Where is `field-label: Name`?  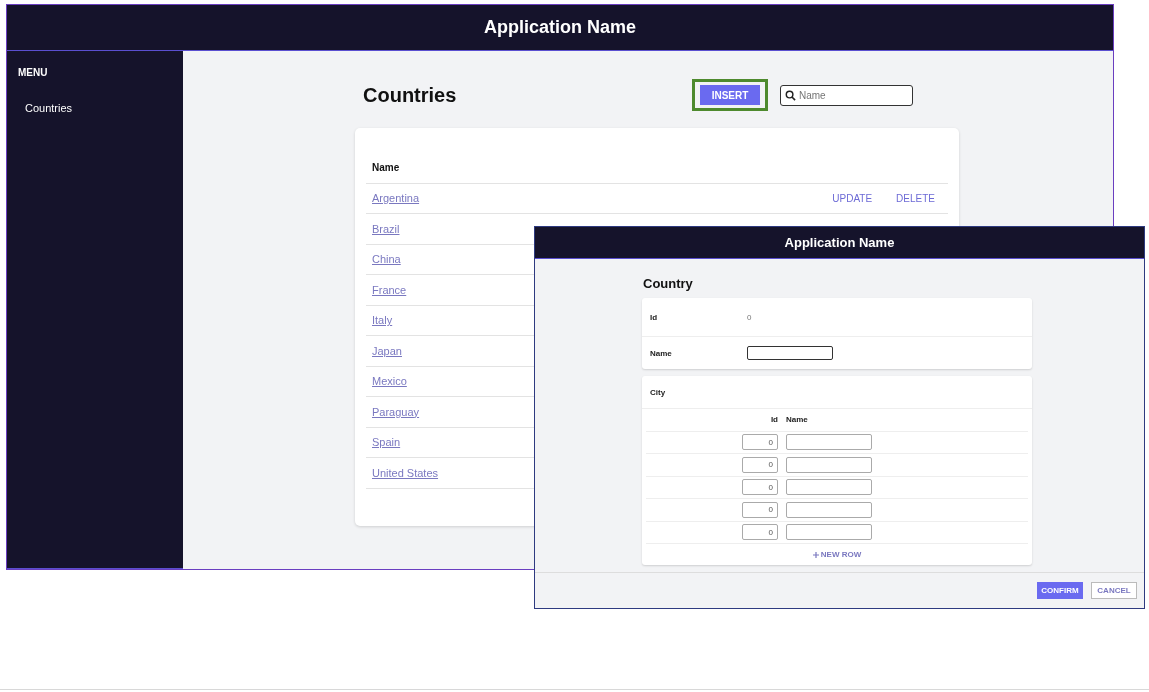 field-label: Name is located at coordinates (661, 353).